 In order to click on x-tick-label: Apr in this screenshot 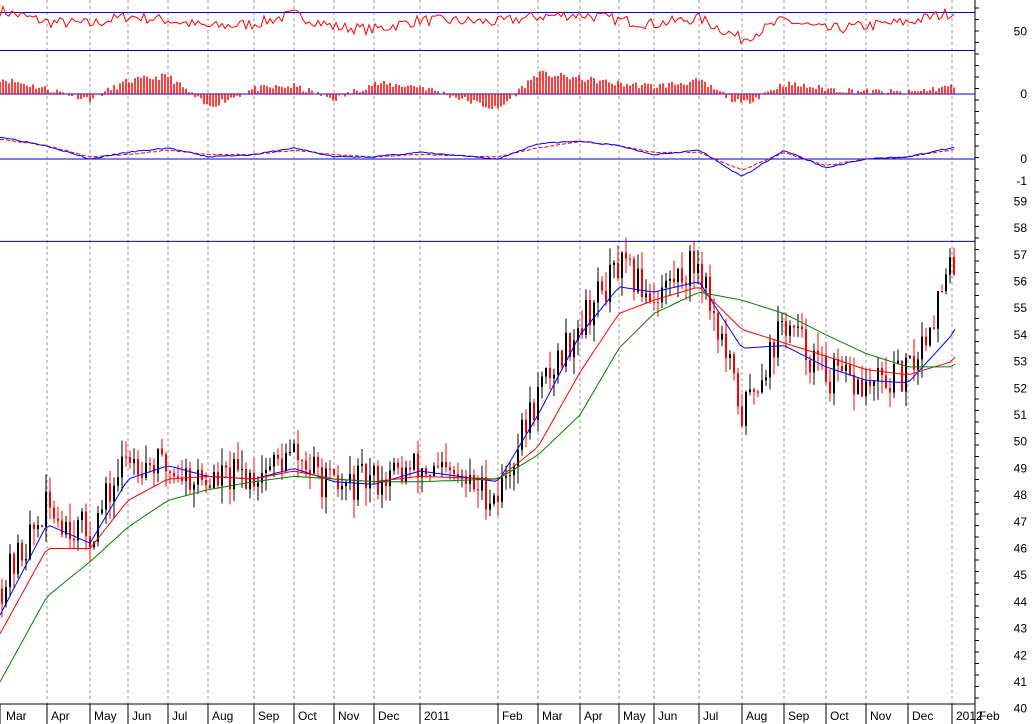, I will do `click(60, 716)`.